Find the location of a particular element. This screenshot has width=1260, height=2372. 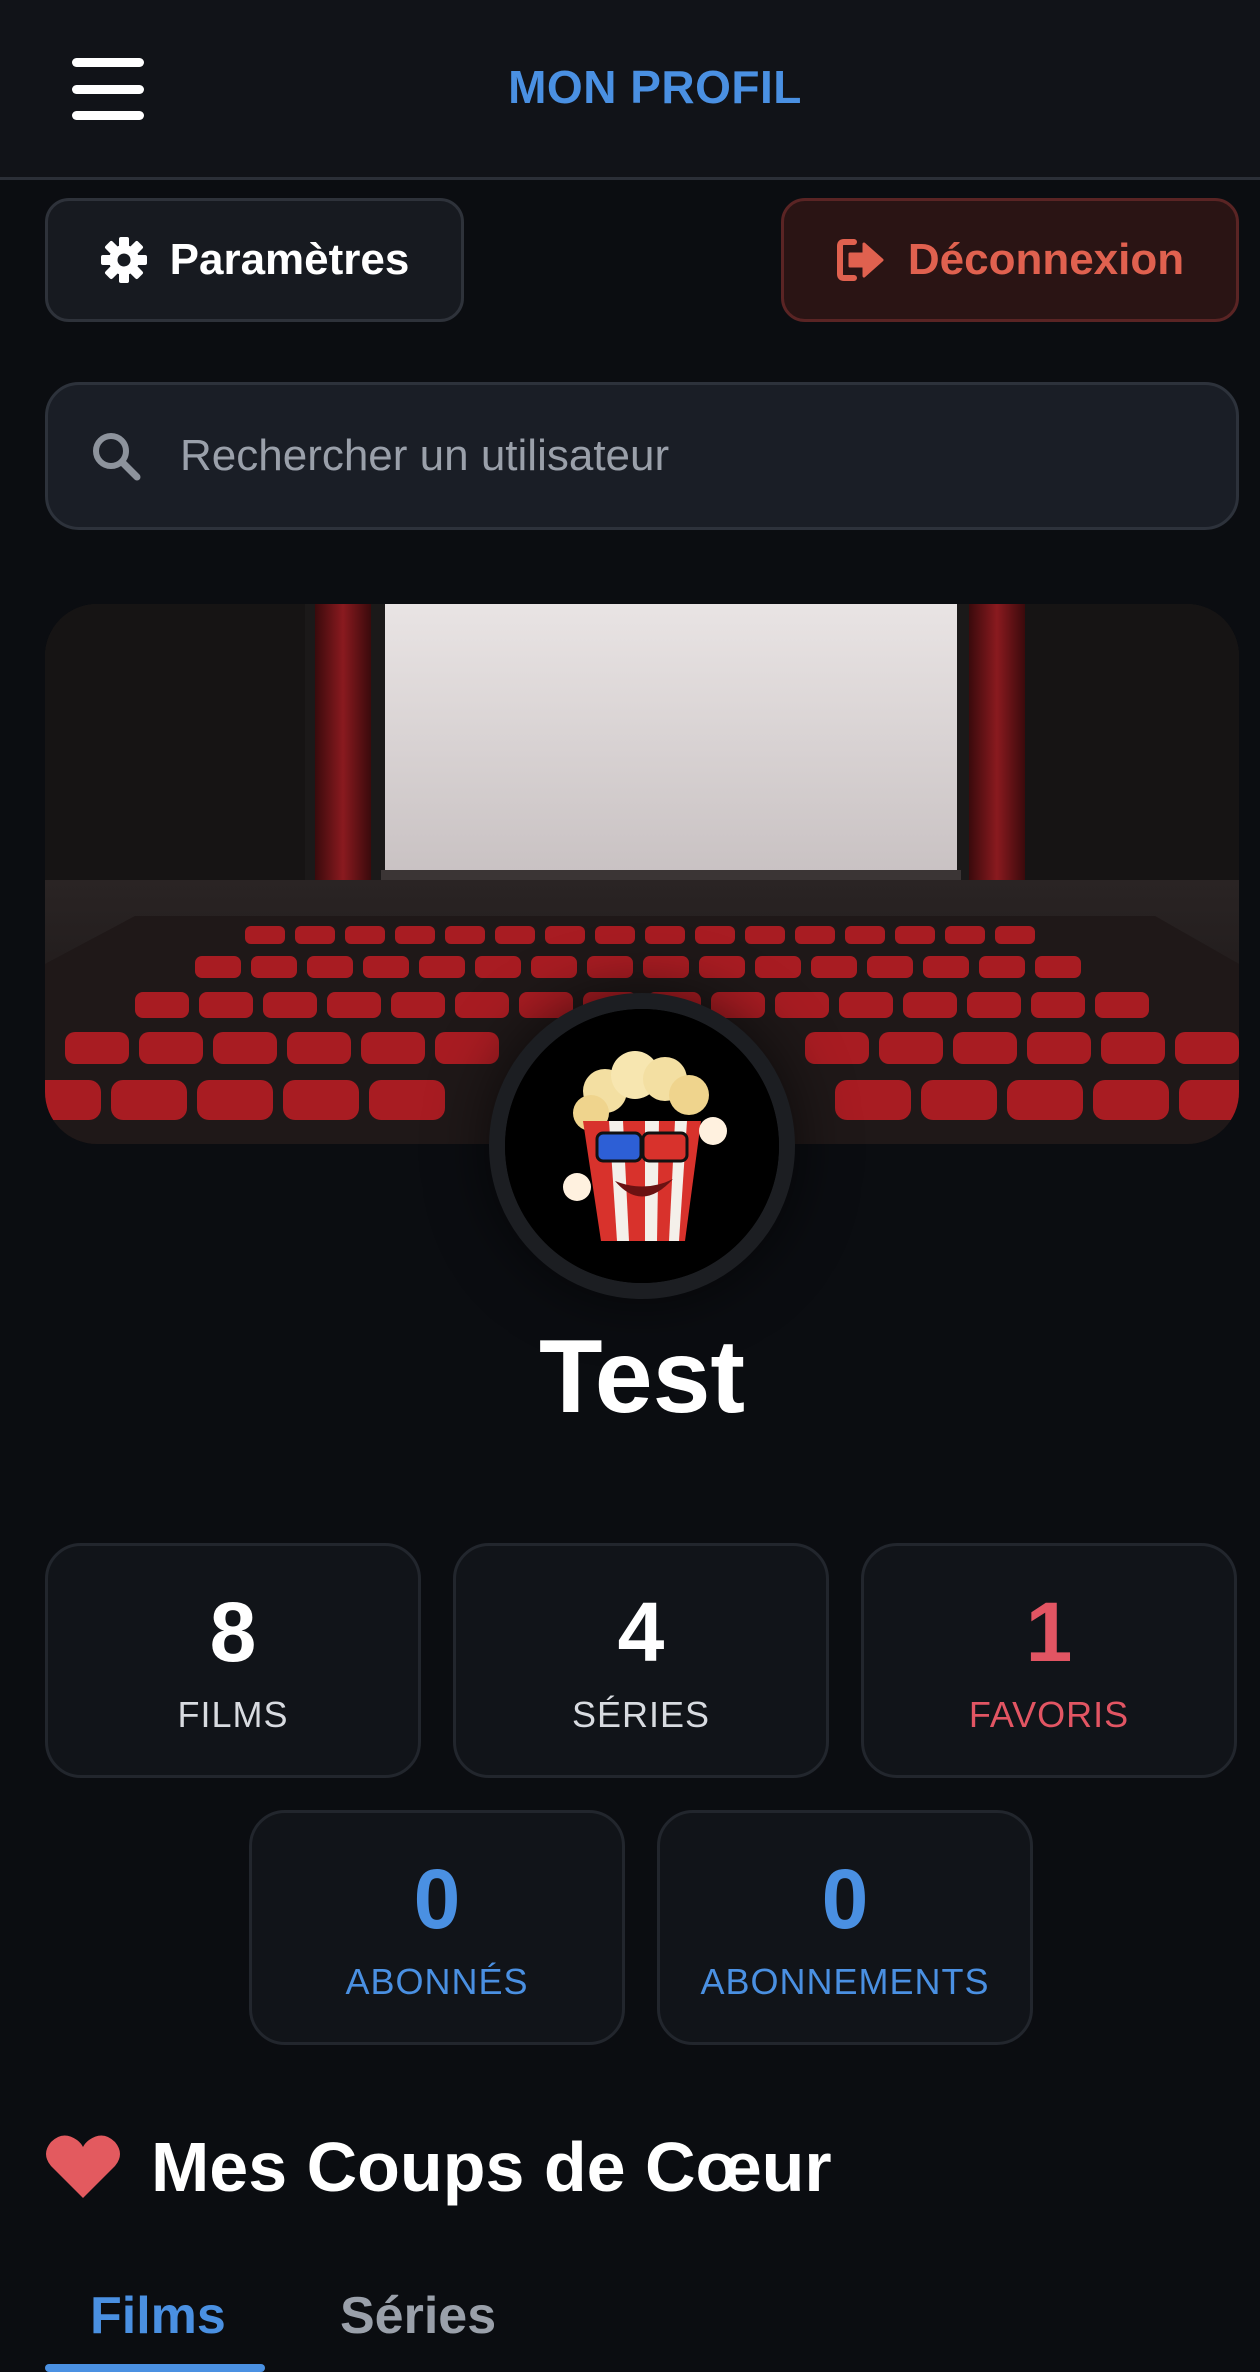

stat-followers: 0 ABONNÉS is located at coordinates (437, 1927).